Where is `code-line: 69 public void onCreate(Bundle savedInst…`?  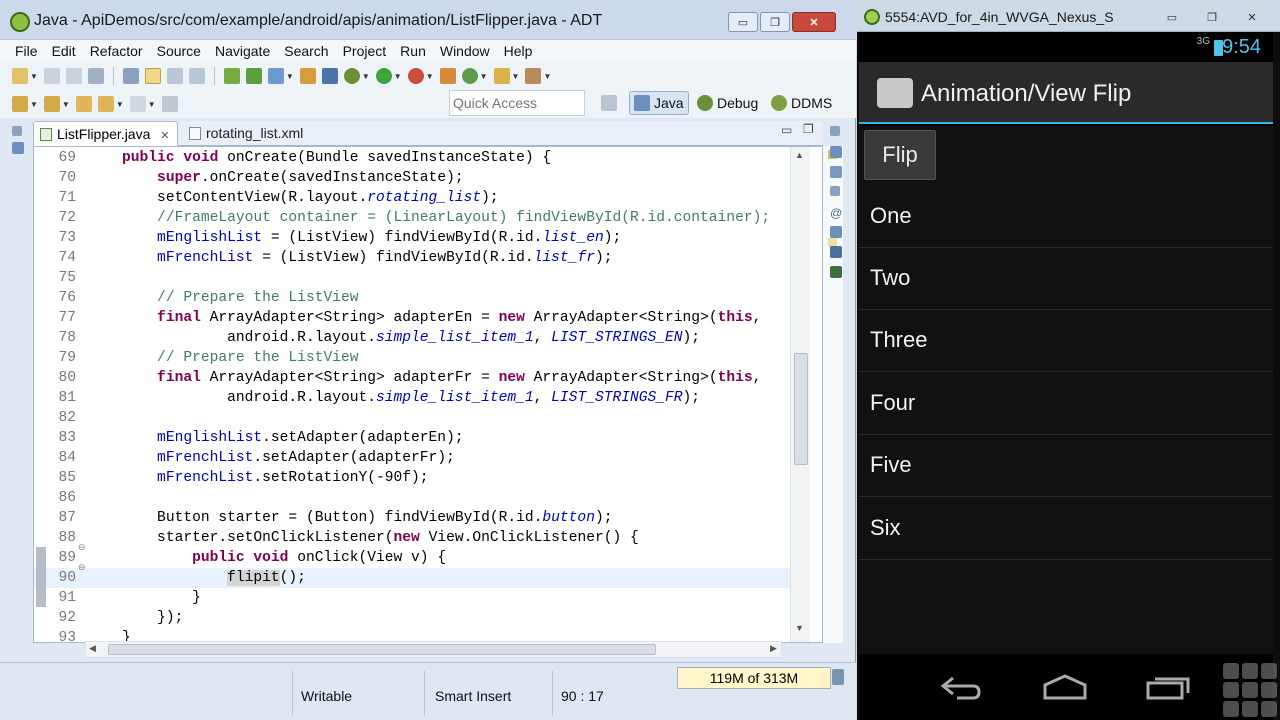
code-line: 69 public void onCreate(Bundle savedInst… is located at coordinates (305, 158).